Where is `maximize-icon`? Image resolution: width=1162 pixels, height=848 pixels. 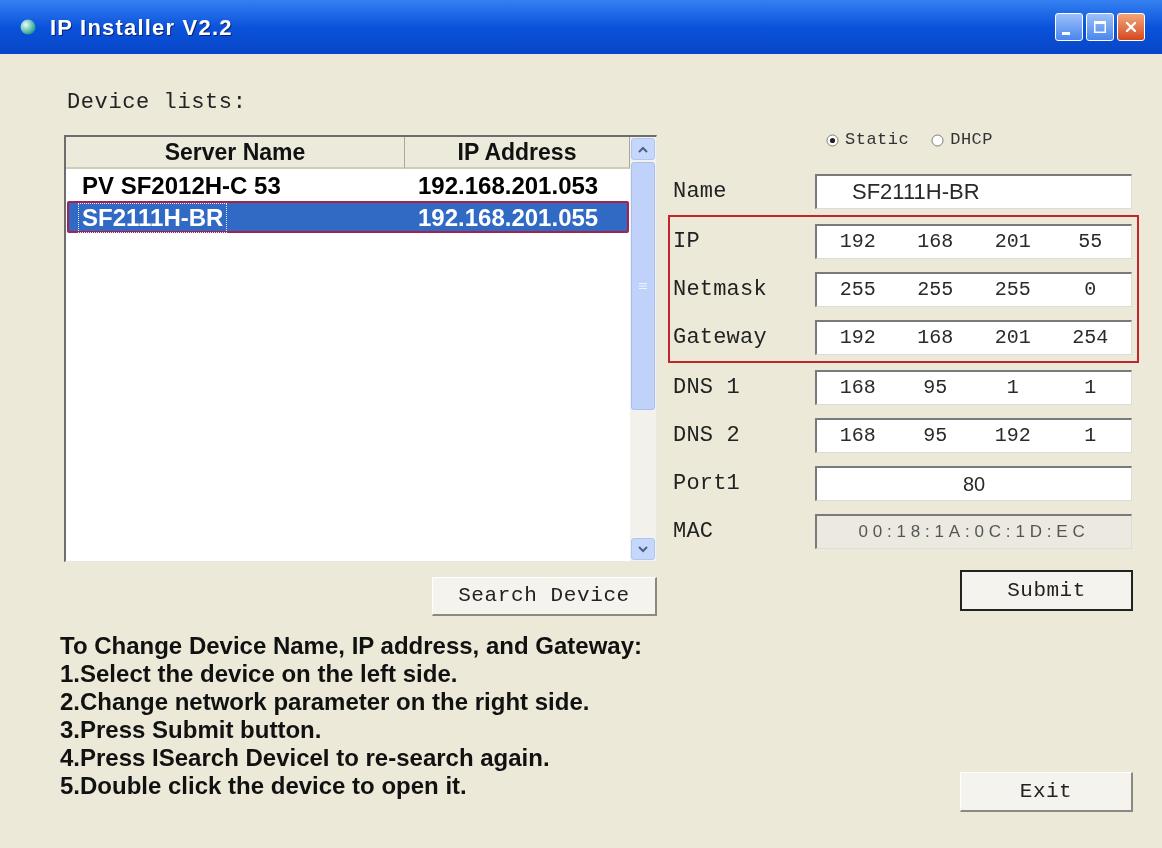
maximize-icon is located at coordinates (1100, 27).